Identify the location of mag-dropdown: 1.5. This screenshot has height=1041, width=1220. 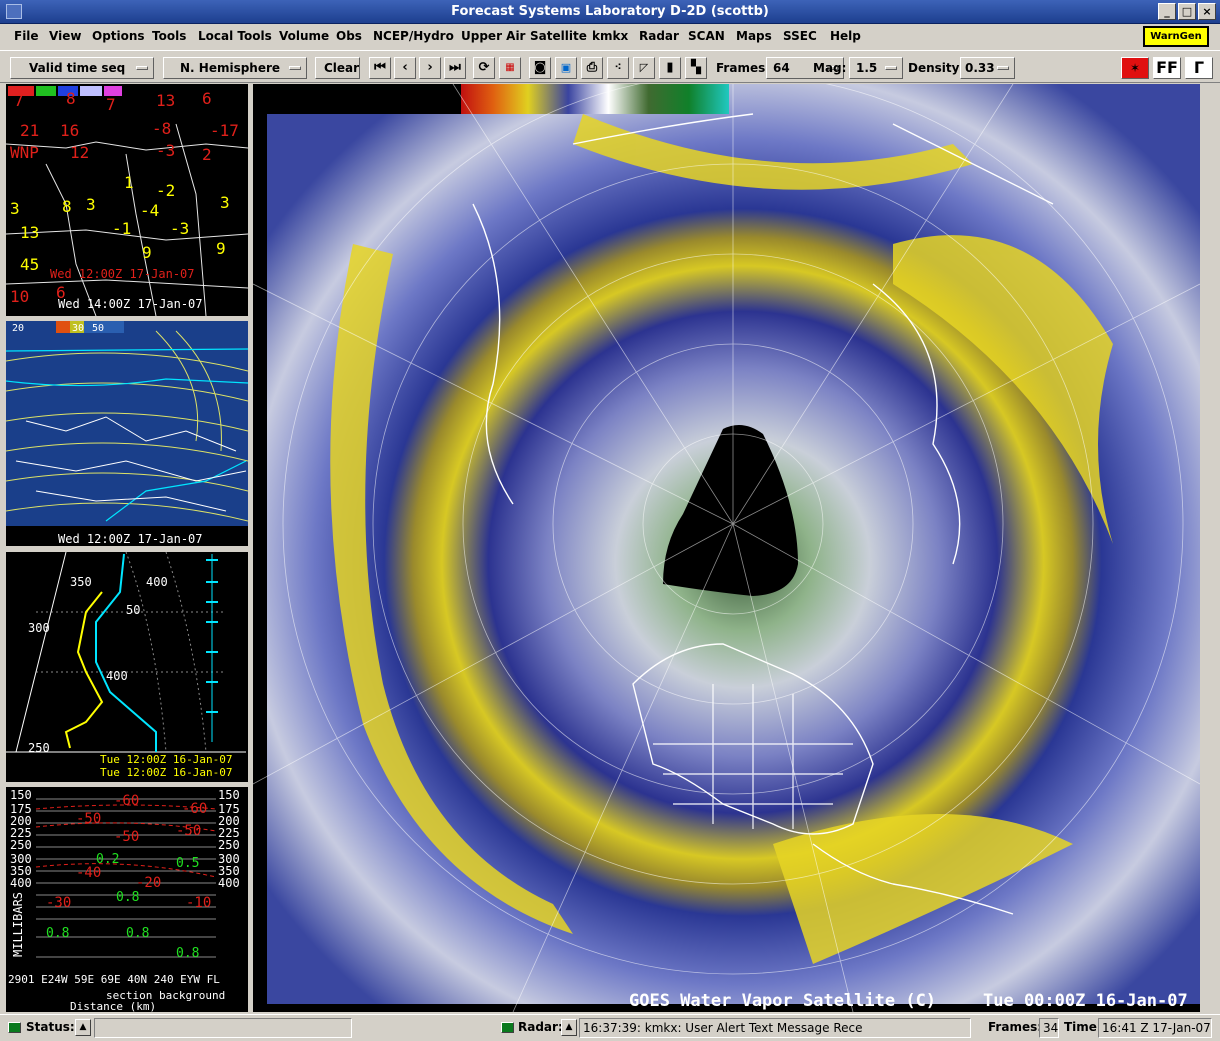
(876, 68).